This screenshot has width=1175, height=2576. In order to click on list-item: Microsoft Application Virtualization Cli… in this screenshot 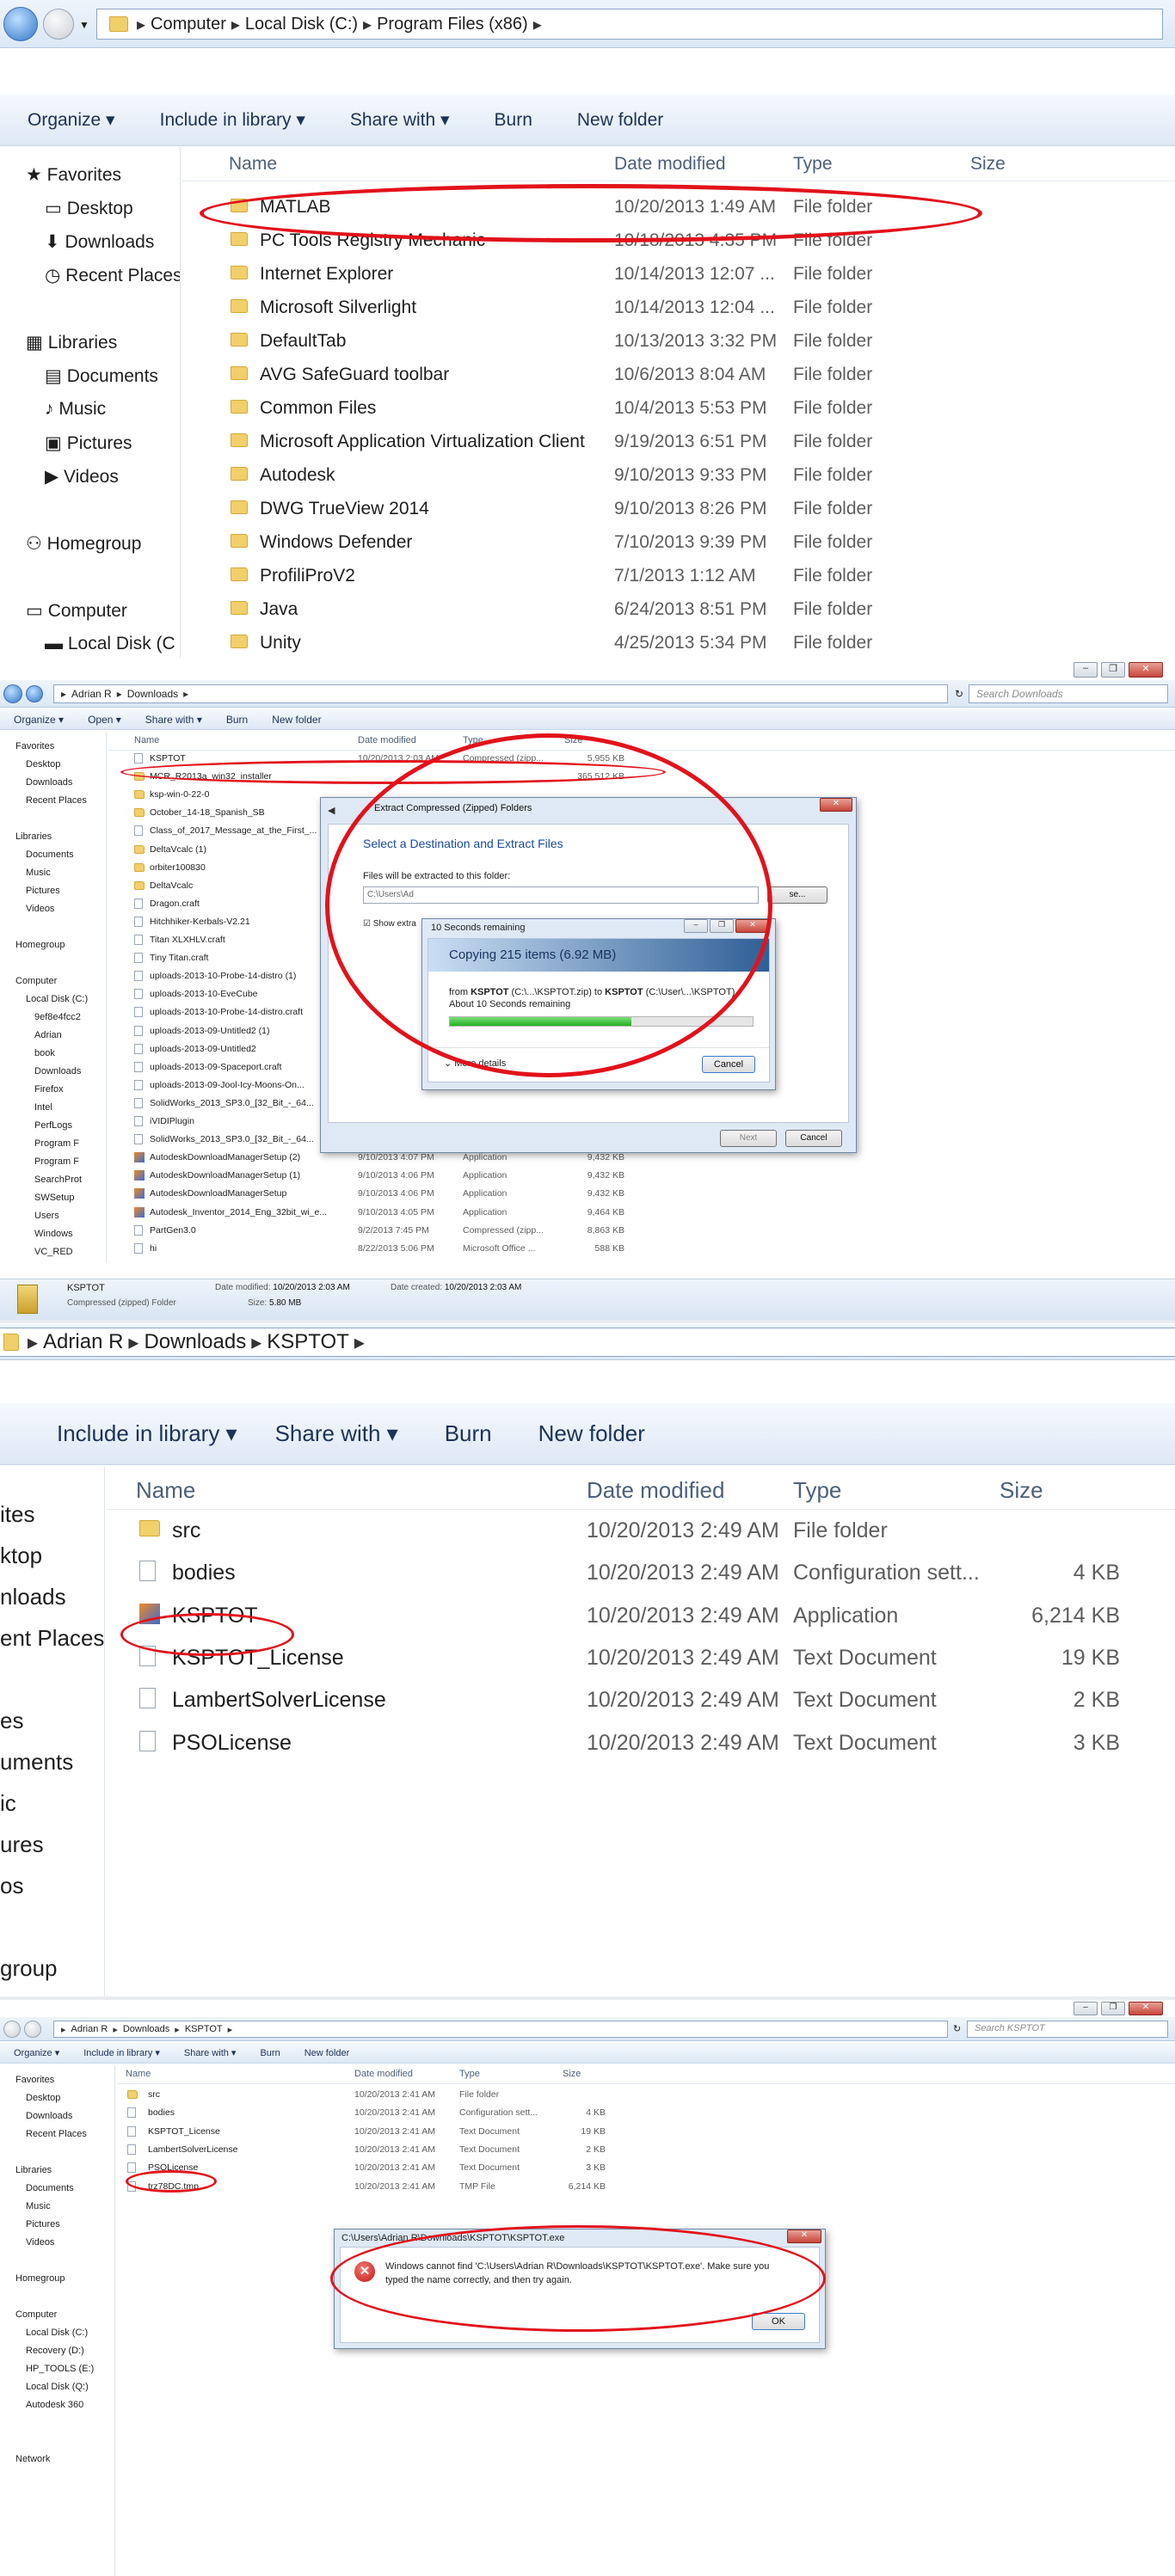, I will do `click(699, 448)`.